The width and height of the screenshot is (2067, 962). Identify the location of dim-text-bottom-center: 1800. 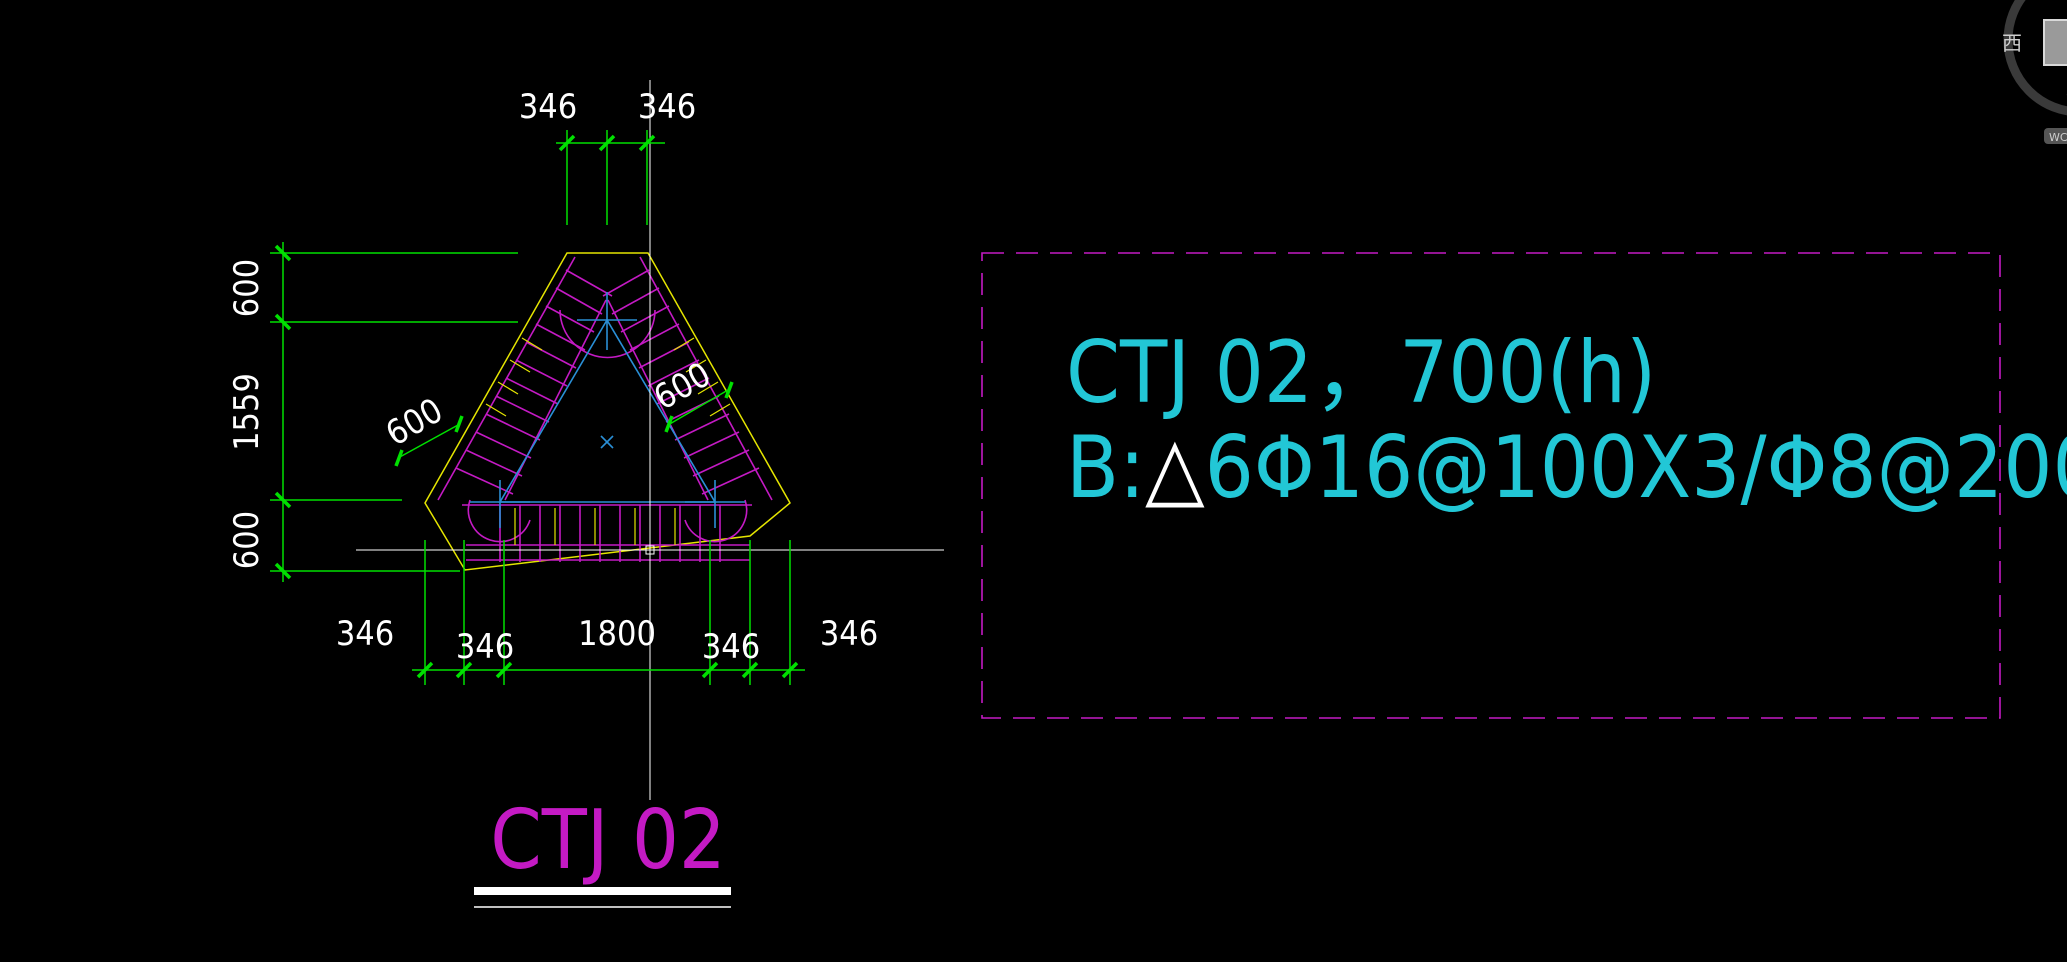
(617, 634).